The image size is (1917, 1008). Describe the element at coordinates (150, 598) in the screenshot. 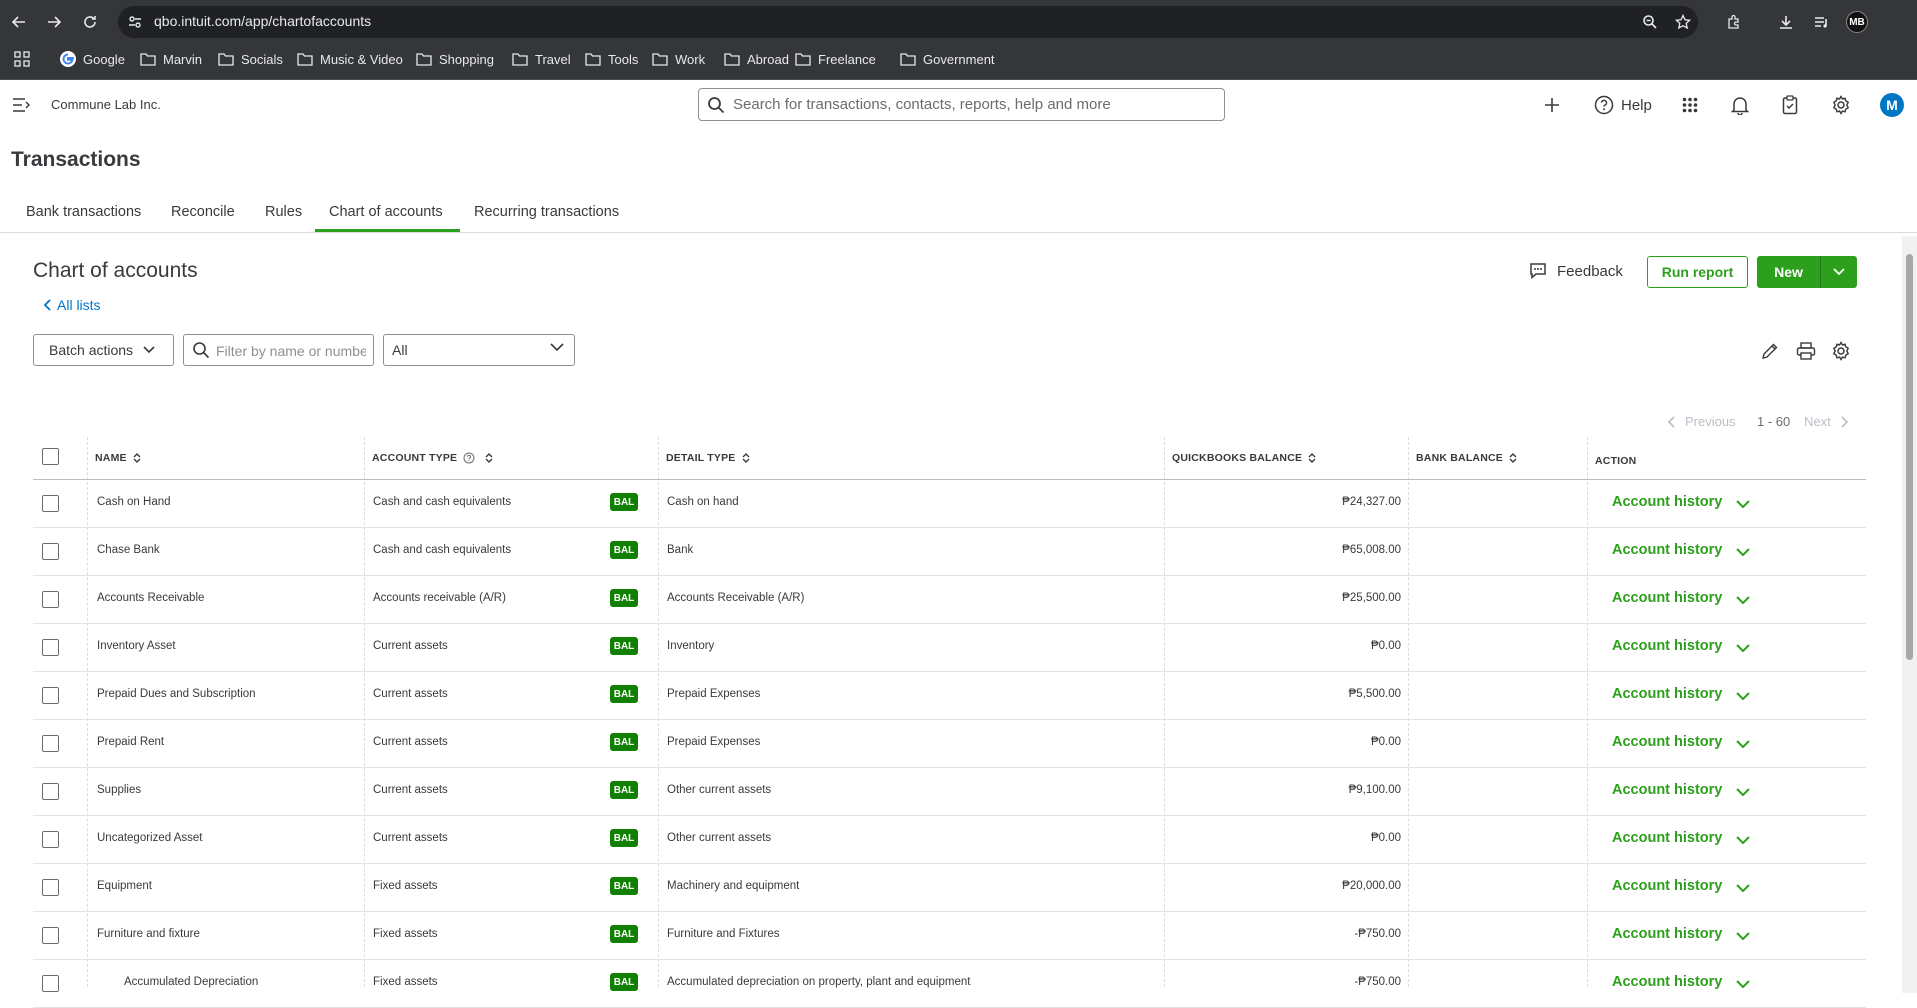

I see `account-name: Accounts Receivable` at that location.